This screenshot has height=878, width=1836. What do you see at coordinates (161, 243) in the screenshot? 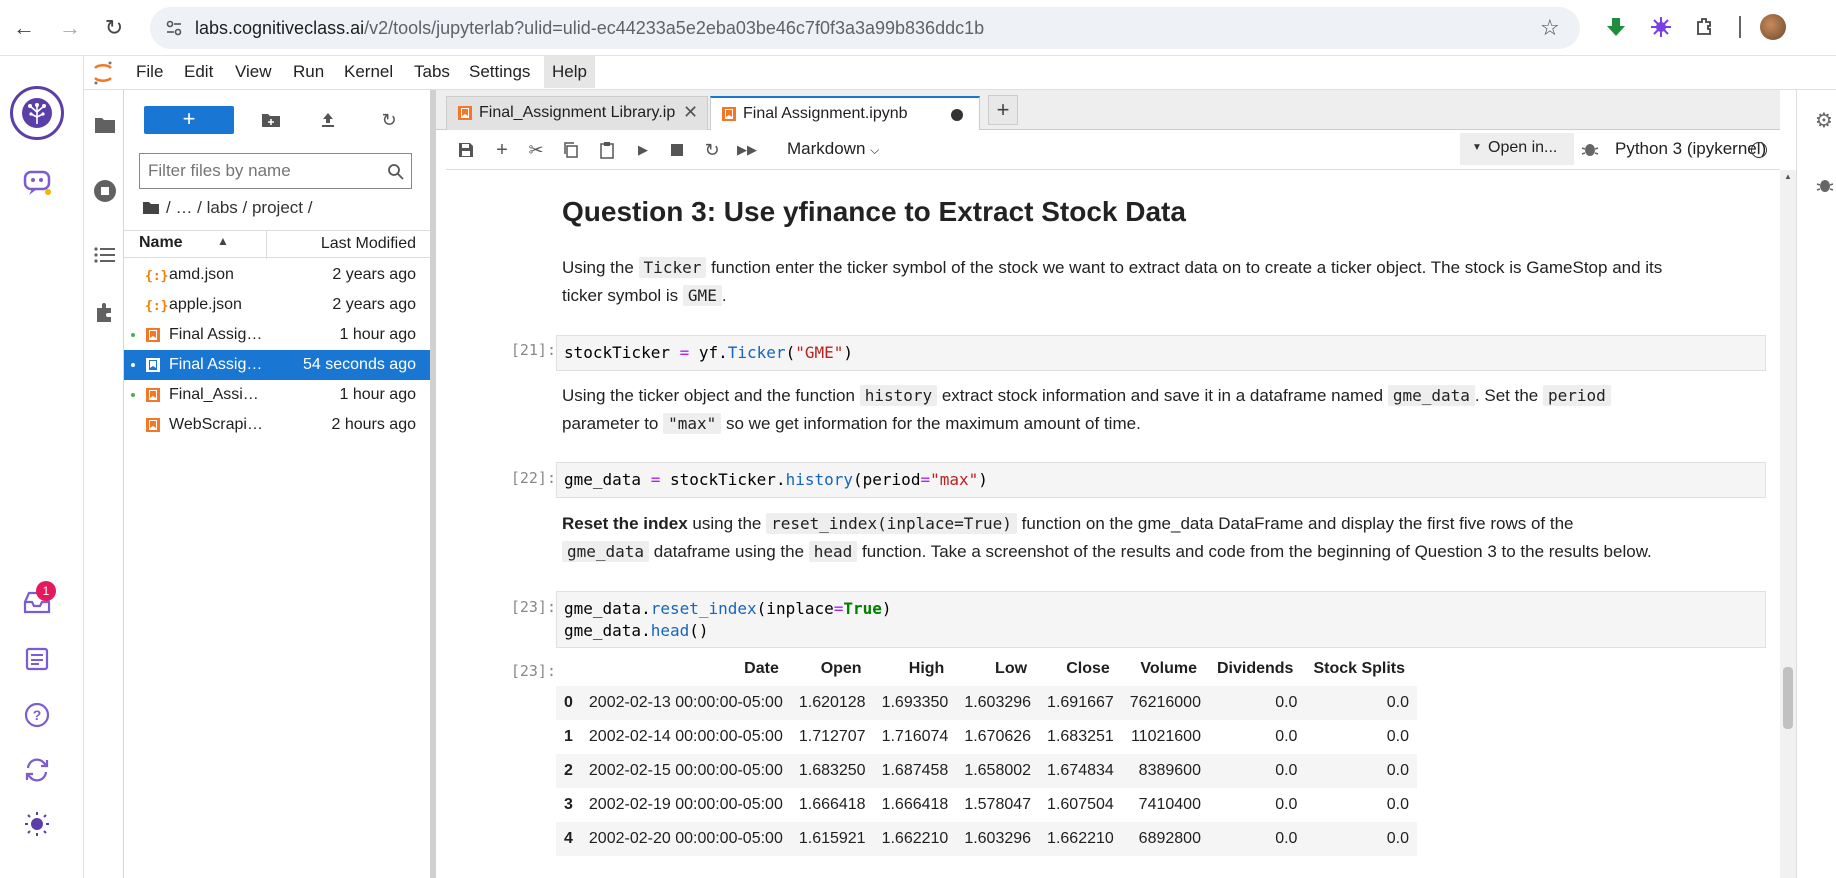
I see `column-name: Name` at bounding box center [161, 243].